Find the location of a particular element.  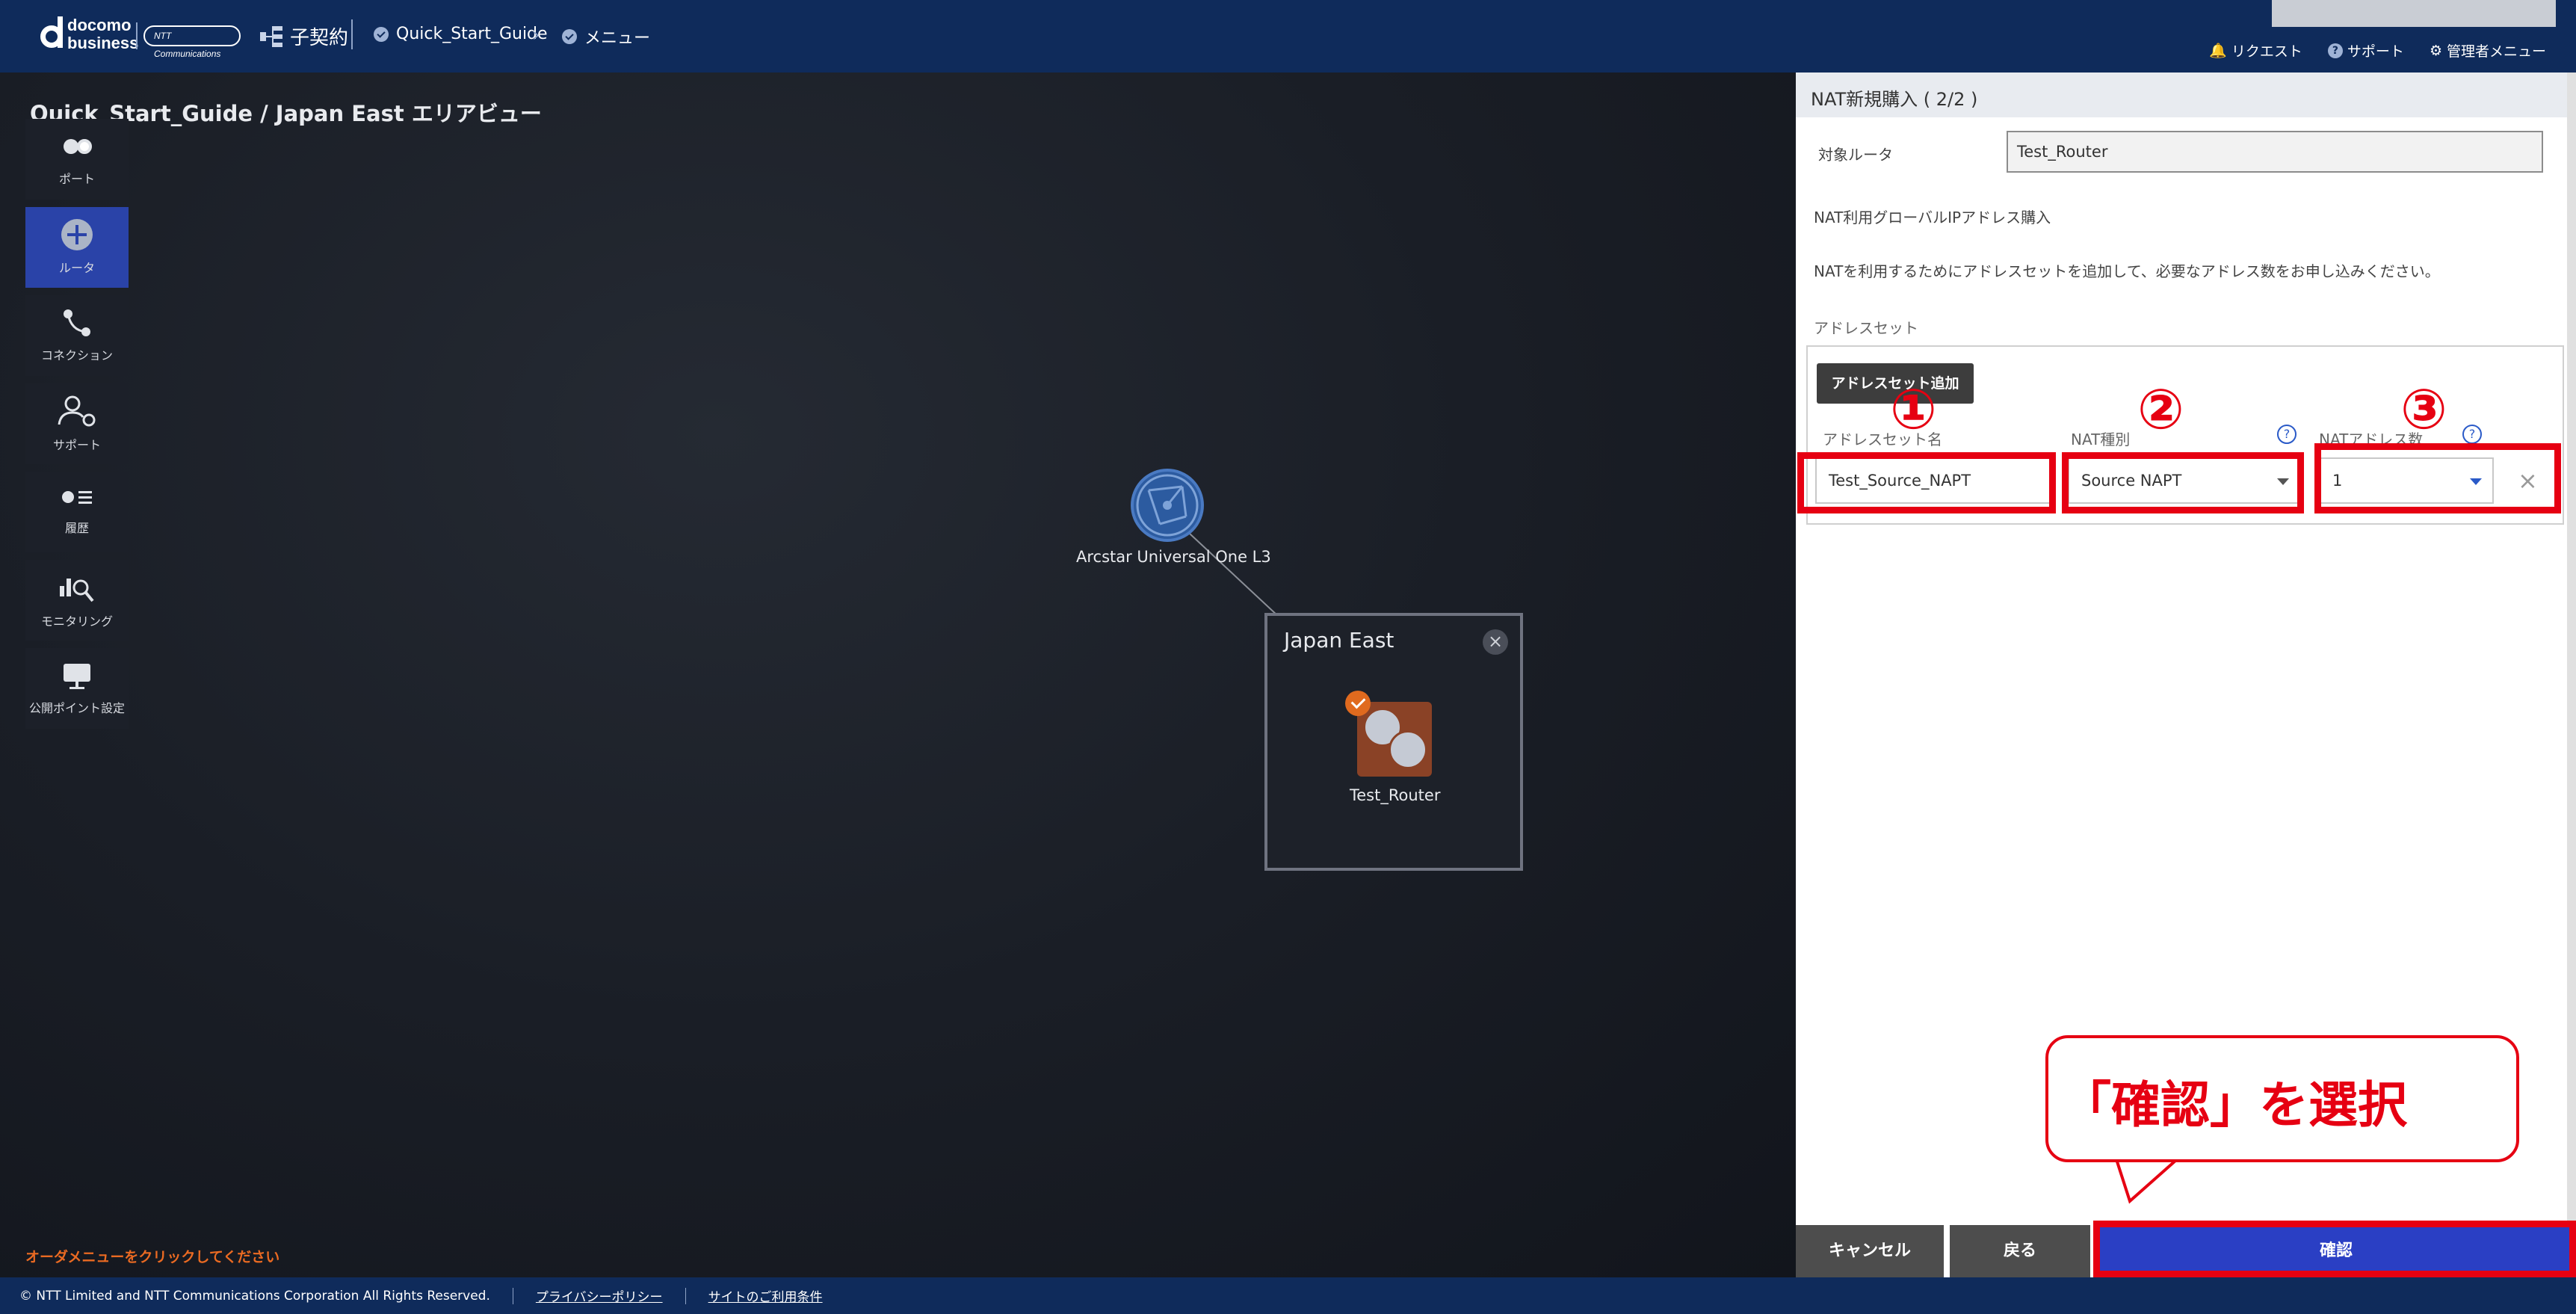

gear-icon: ⚙ is located at coordinates (2436, 51).